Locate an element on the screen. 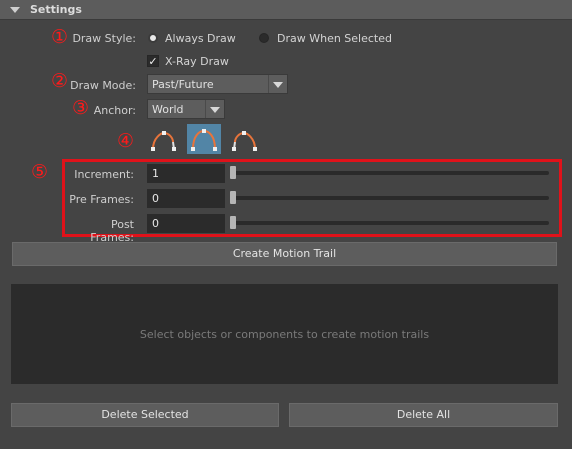  draw-mode-dropdown: Past/Future is located at coordinates (217, 84).